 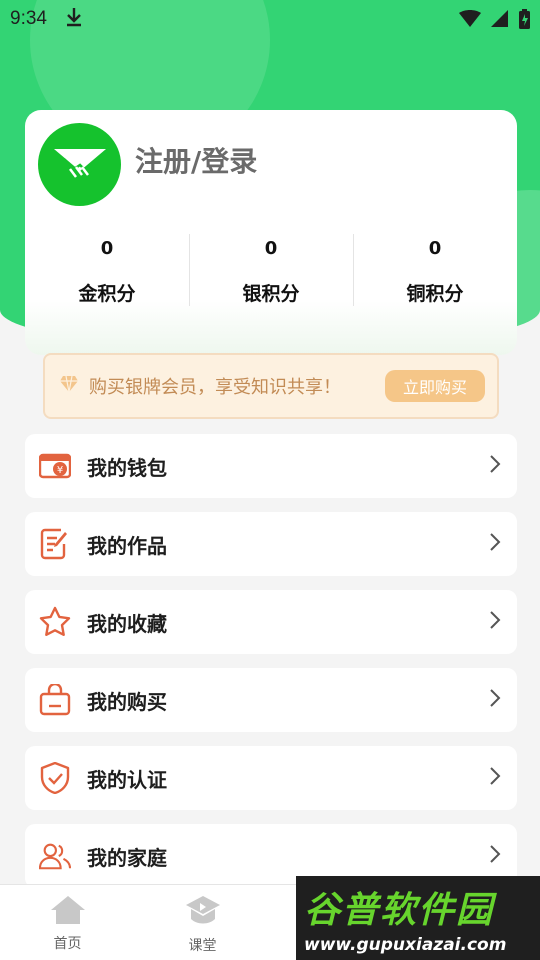 I want to click on home-icon, so click(x=68, y=912).